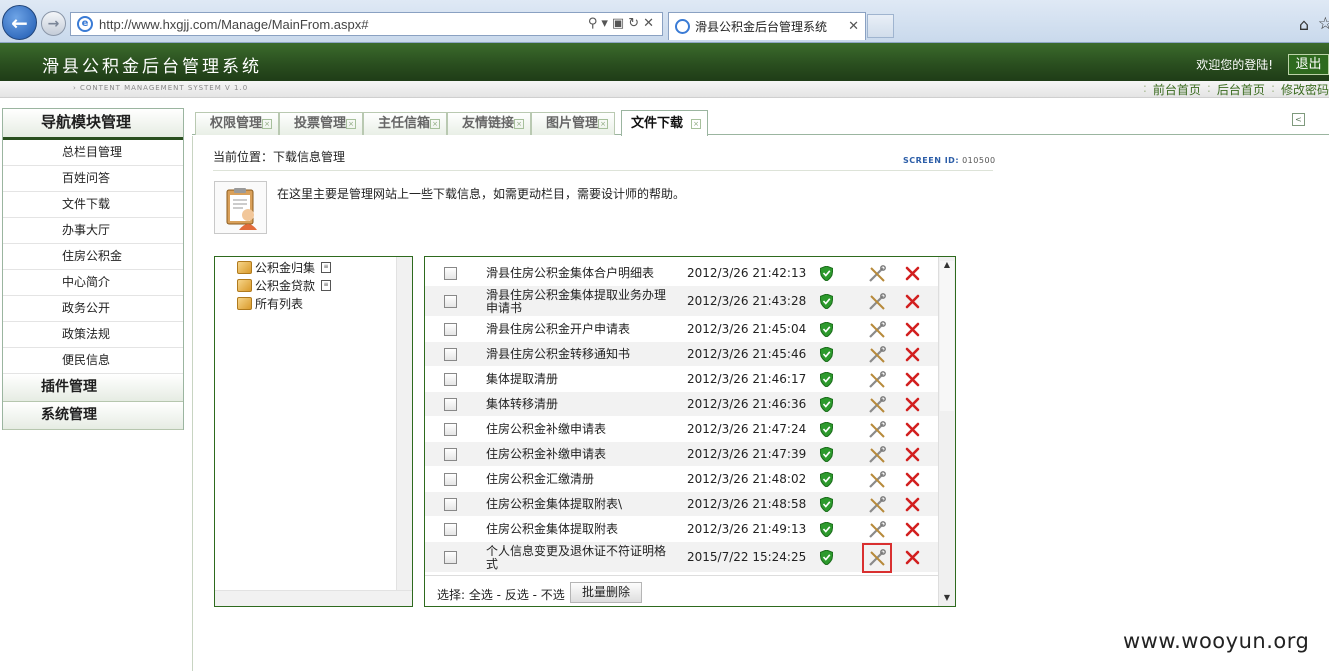 The image size is (1329, 671). I want to click on frontend-home-link: 前台首页, so click(1177, 89).